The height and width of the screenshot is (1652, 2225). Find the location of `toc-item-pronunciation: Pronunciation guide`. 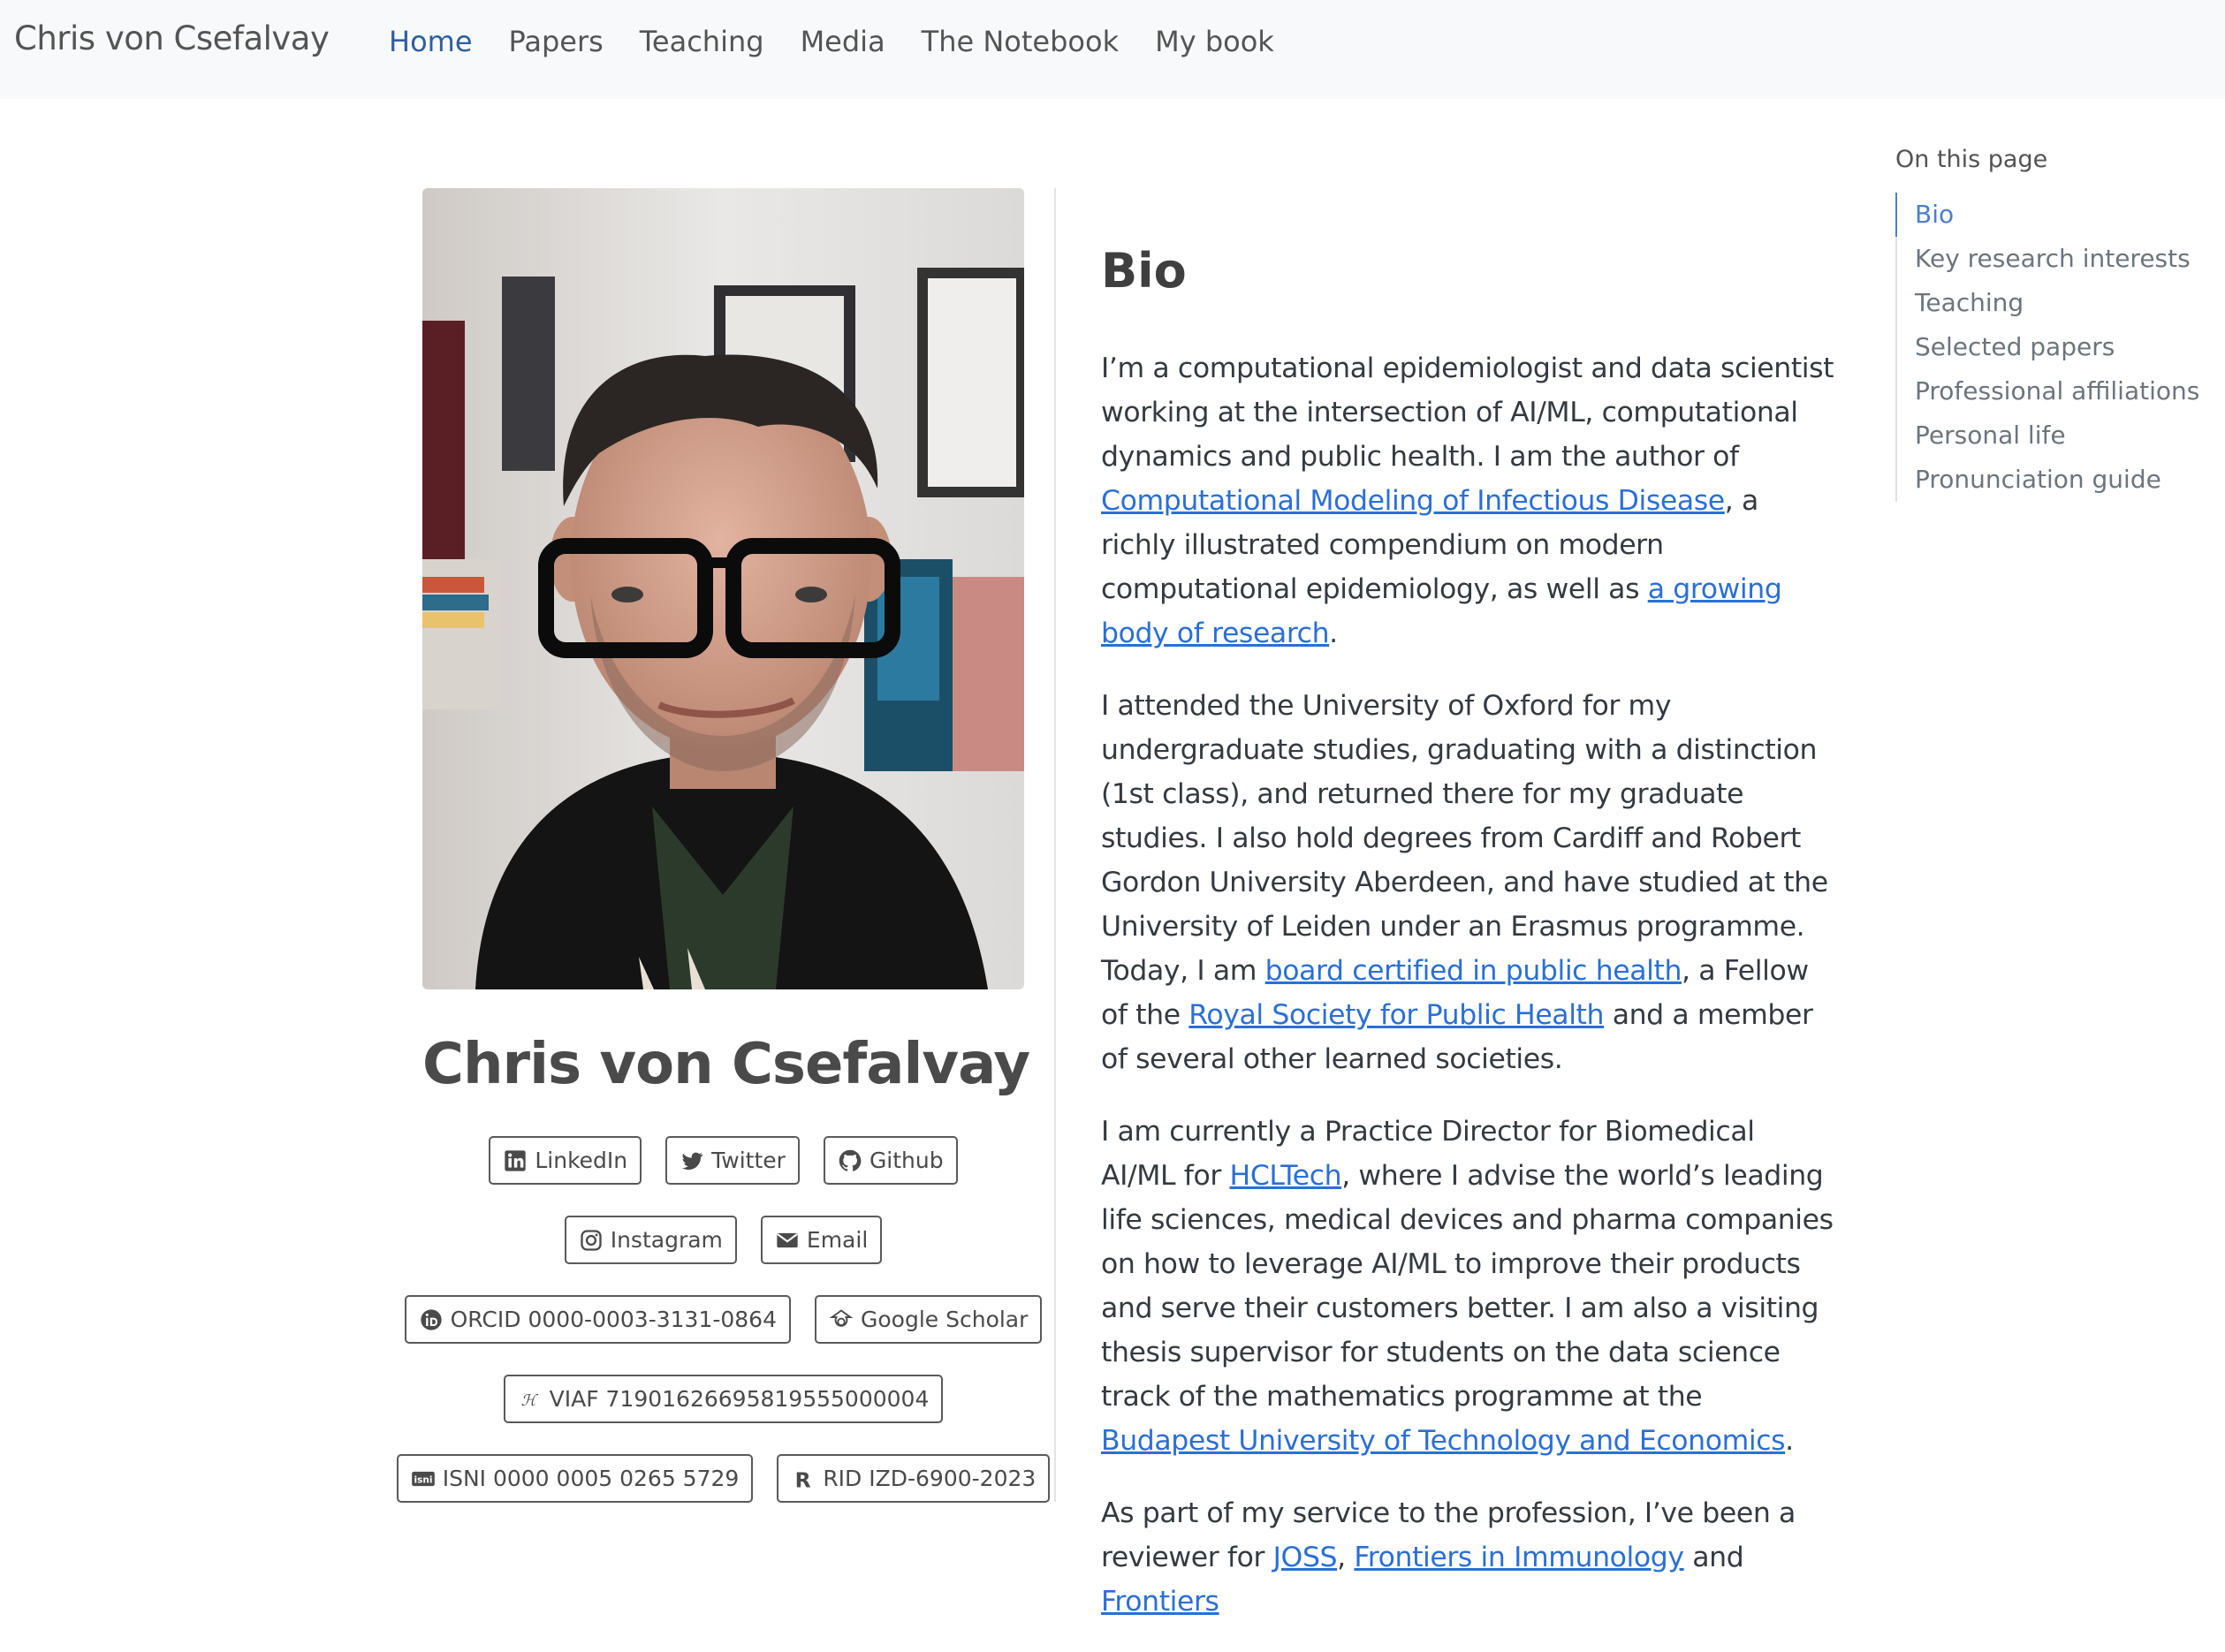

toc-item-pronunciation: Pronunciation guide is located at coordinates (2055, 480).